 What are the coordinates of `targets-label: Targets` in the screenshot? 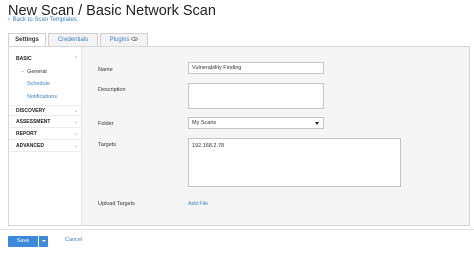 It's located at (107, 145).